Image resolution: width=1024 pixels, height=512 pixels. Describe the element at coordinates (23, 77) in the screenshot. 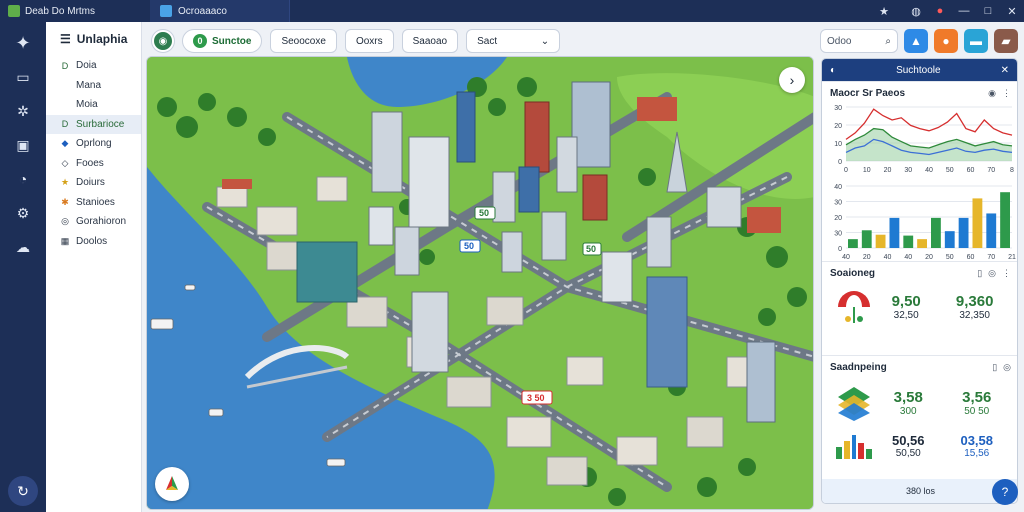

I see `devices-icon: ▭` at that location.